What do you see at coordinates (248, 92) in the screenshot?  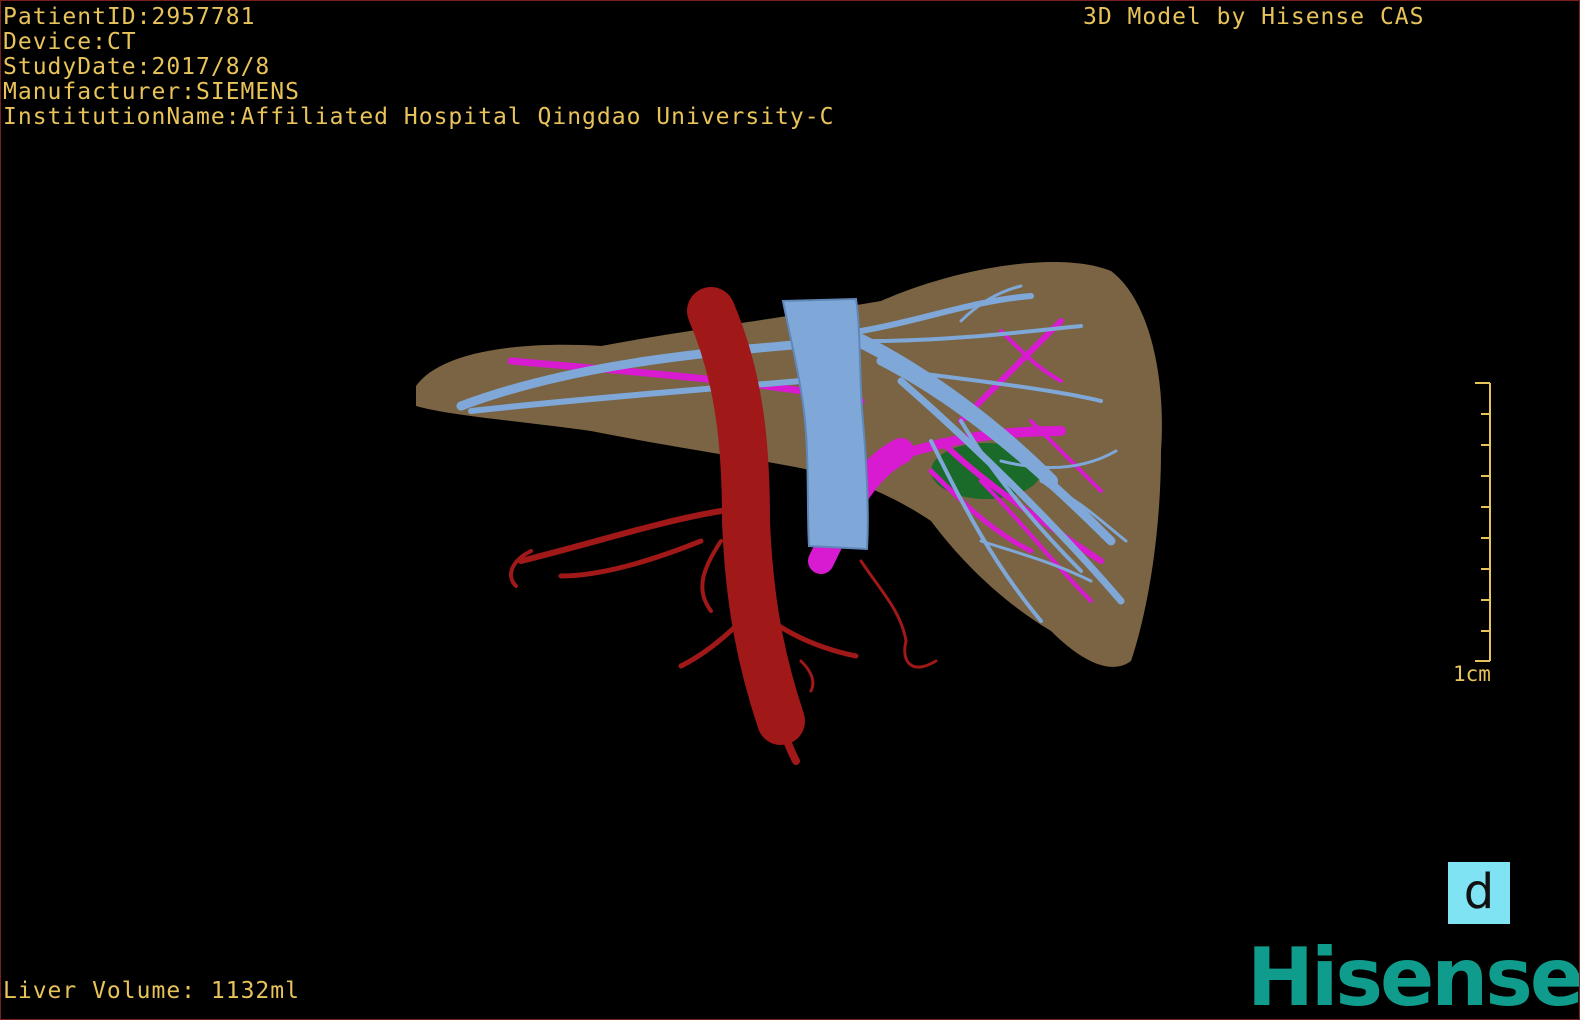 I see `manufacturer-value: SIEMENS` at bounding box center [248, 92].